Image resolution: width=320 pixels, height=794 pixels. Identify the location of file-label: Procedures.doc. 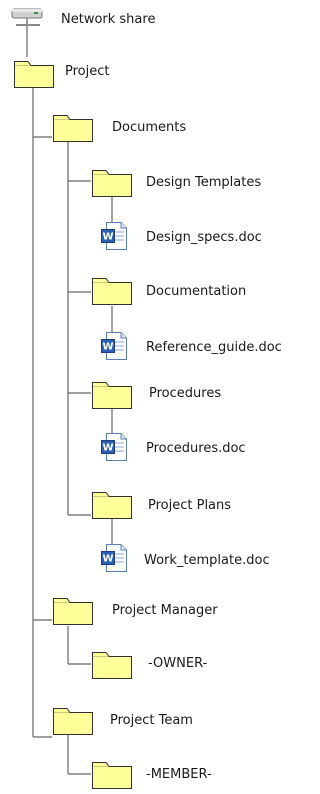
(196, 448).